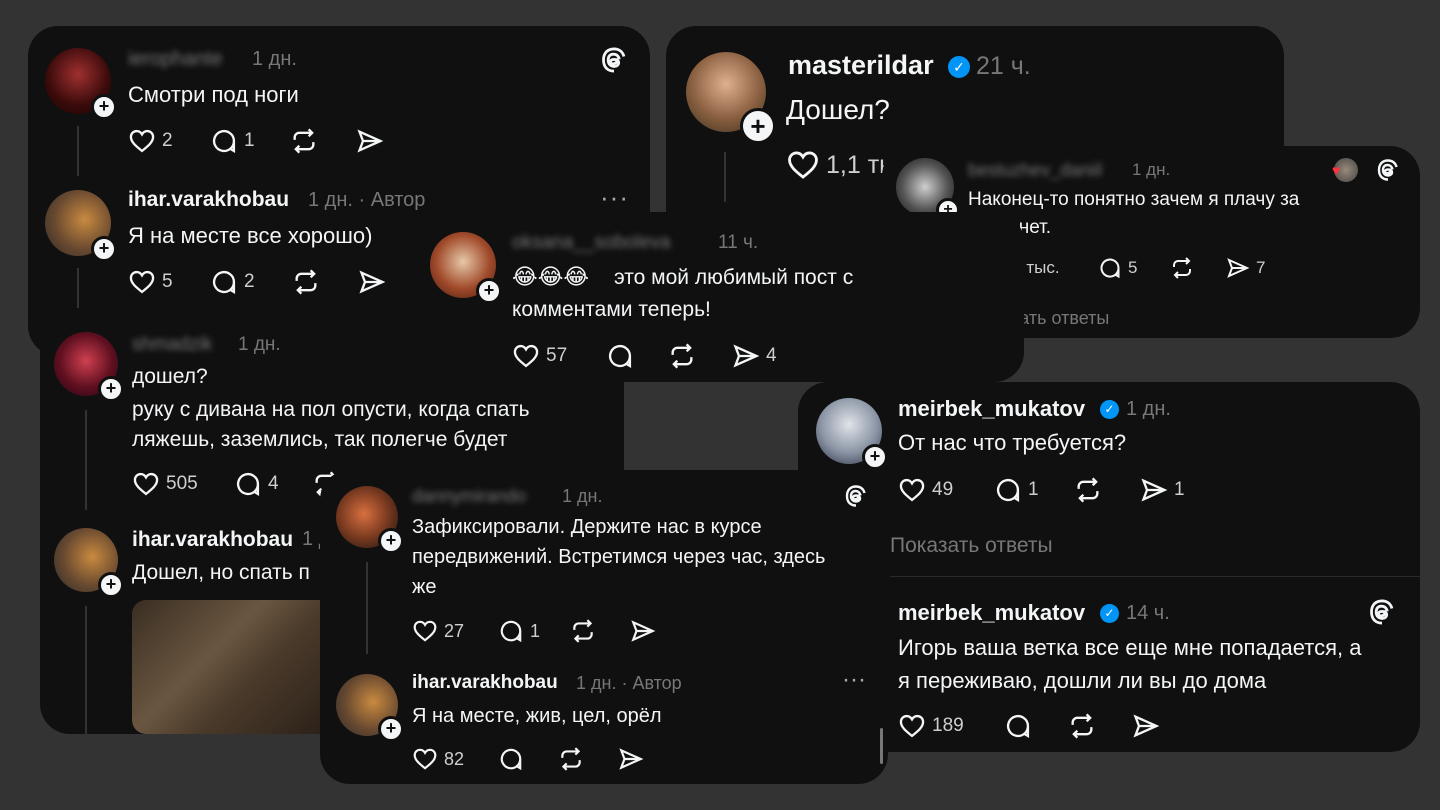 The width and height of the screenshot is (1440, 810). What do you see at coordinates (232, 667) in the screenshot?
I see `attached-image` at bounding box center [232, 667].